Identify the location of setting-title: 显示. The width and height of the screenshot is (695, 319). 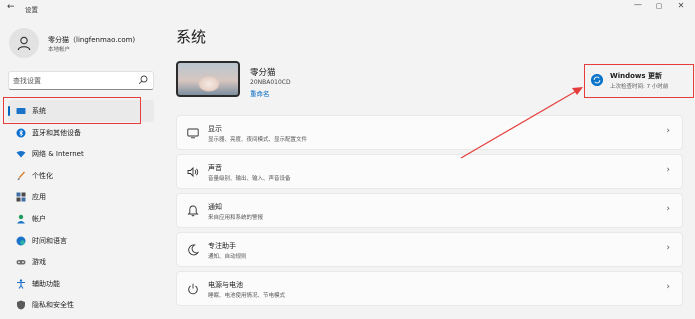
(215, 129).